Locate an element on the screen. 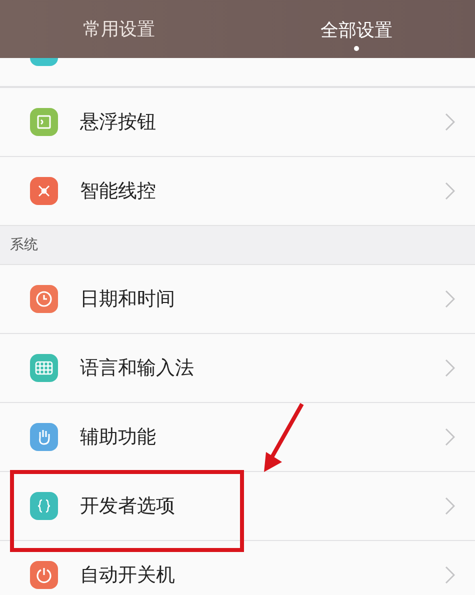  settings-row: 自动开关机 is located at coordinates (237, 568).